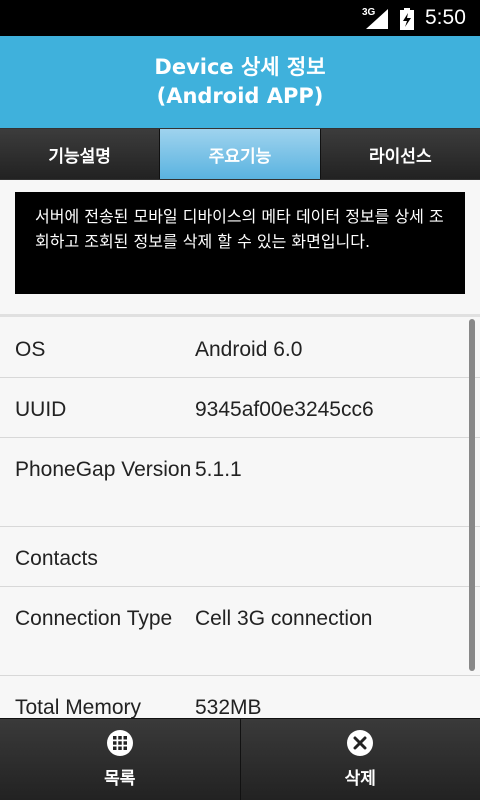  What do you see at coordinates (30, 349) in the screenshot?
I see `info-label: OS` at bounding box center [30, 349].